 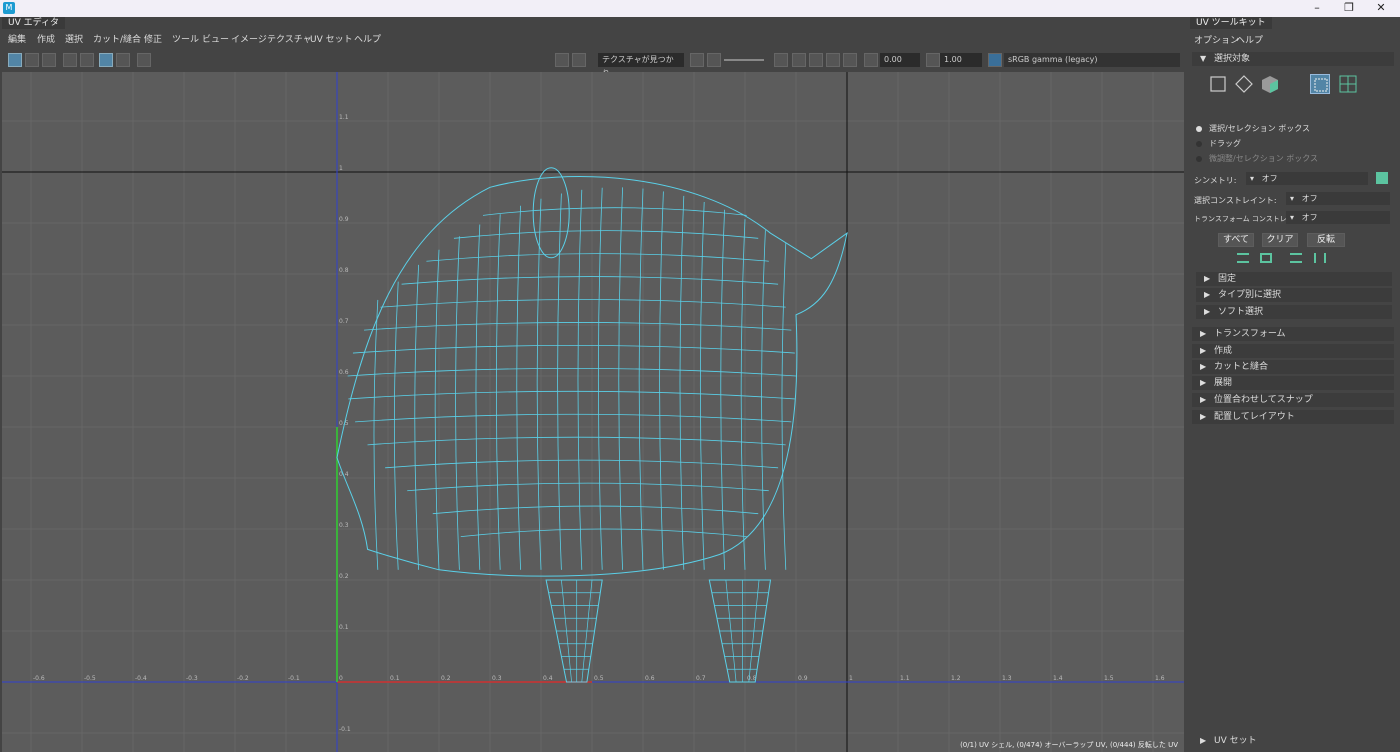 What do you see at coordinates (33, 23) in the screenshot?
I see `uv-editor-tab: UV エディタ` at bounding box center [33, 23].